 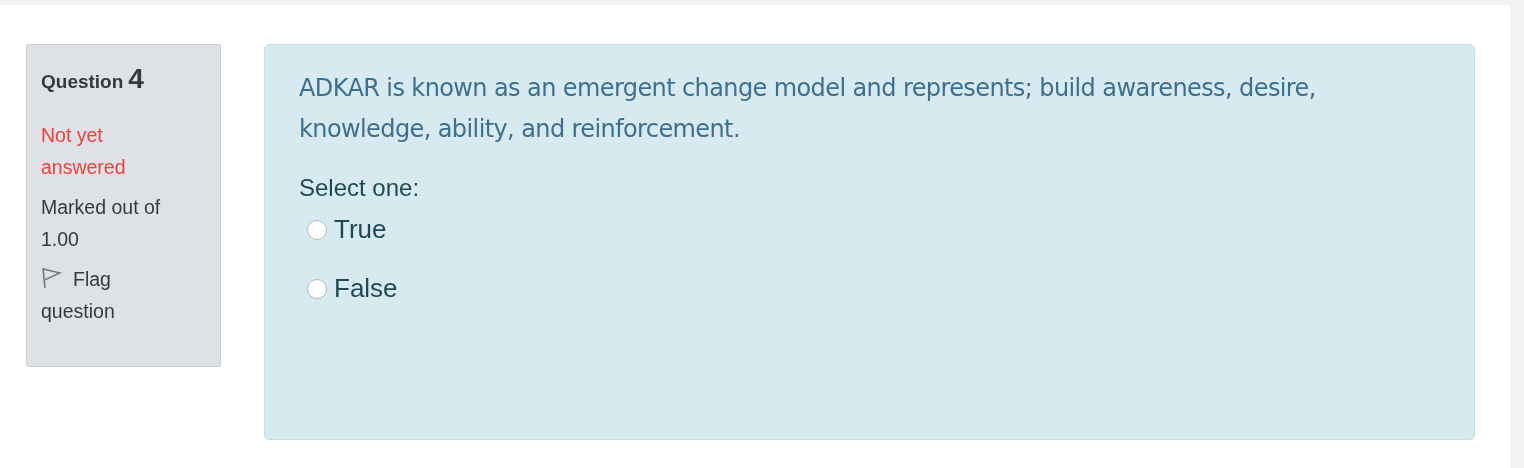 What do you see at coordinates (360, 229) in the screenshot?
I see `option-label: True` at bounding box center [360, 229].